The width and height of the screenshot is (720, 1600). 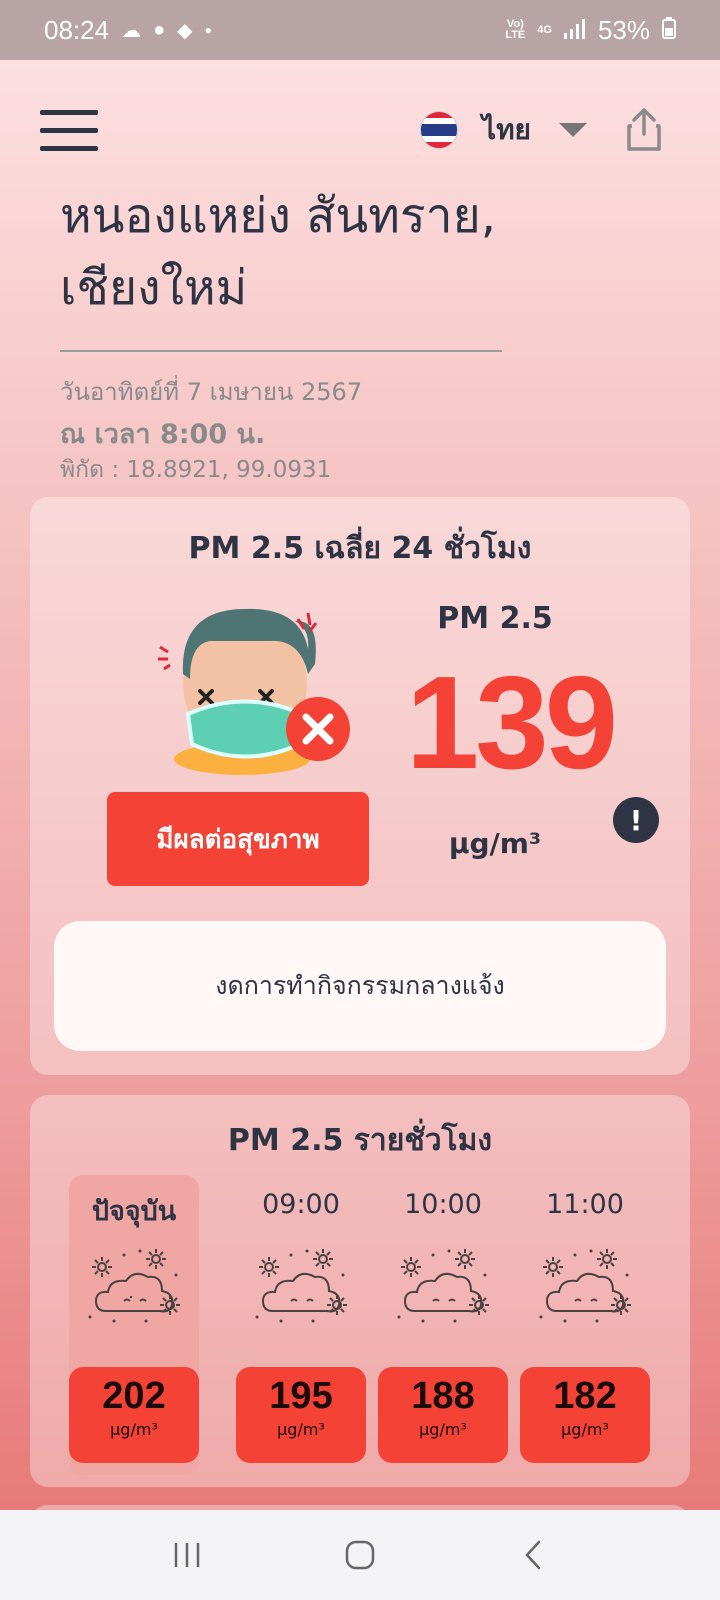 I want to click on hour-value: 202, so click(x=134, y=1396).